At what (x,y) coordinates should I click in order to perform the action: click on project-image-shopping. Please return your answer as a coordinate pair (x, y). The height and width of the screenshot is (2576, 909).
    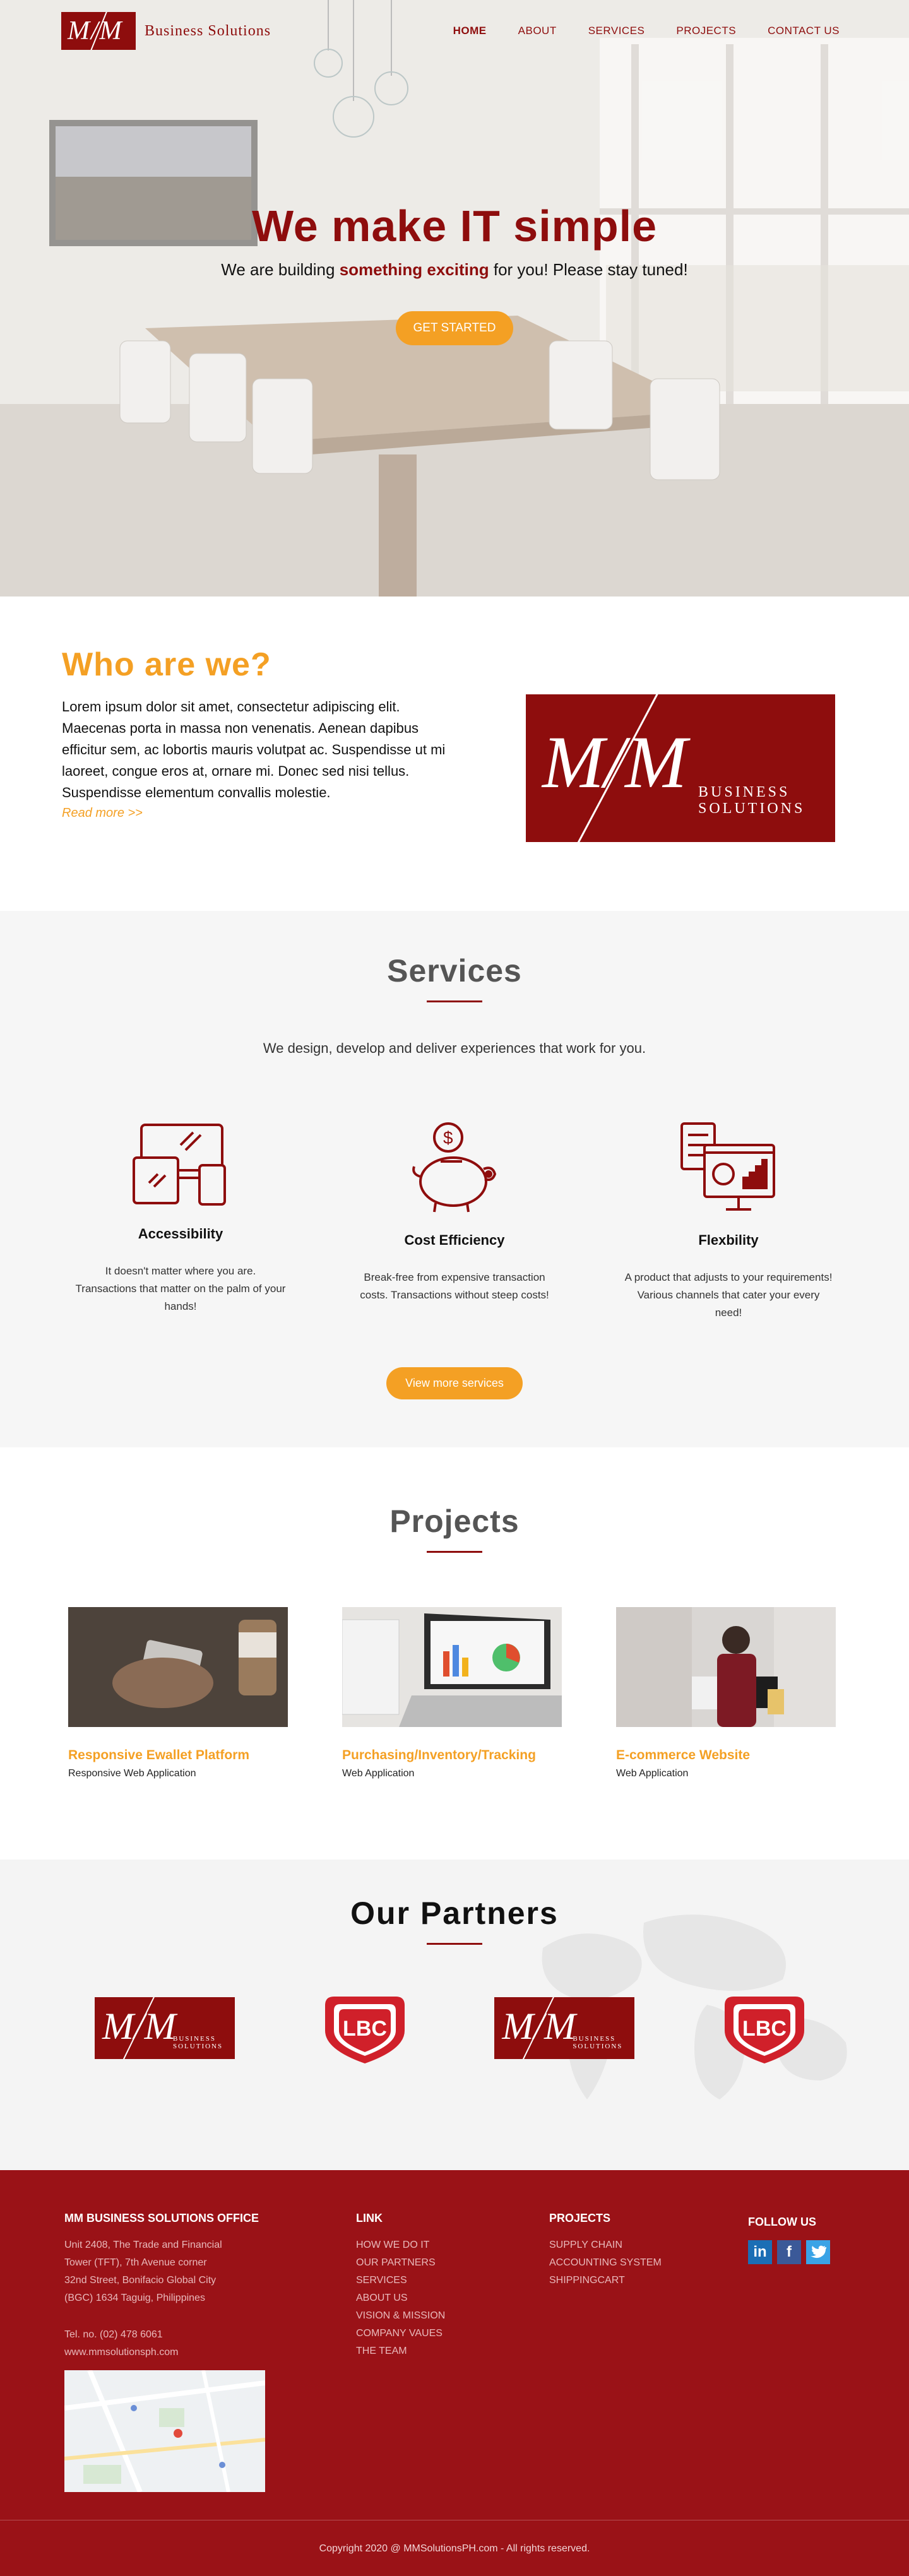
    Looking at the image, I should click on (726, 1667).